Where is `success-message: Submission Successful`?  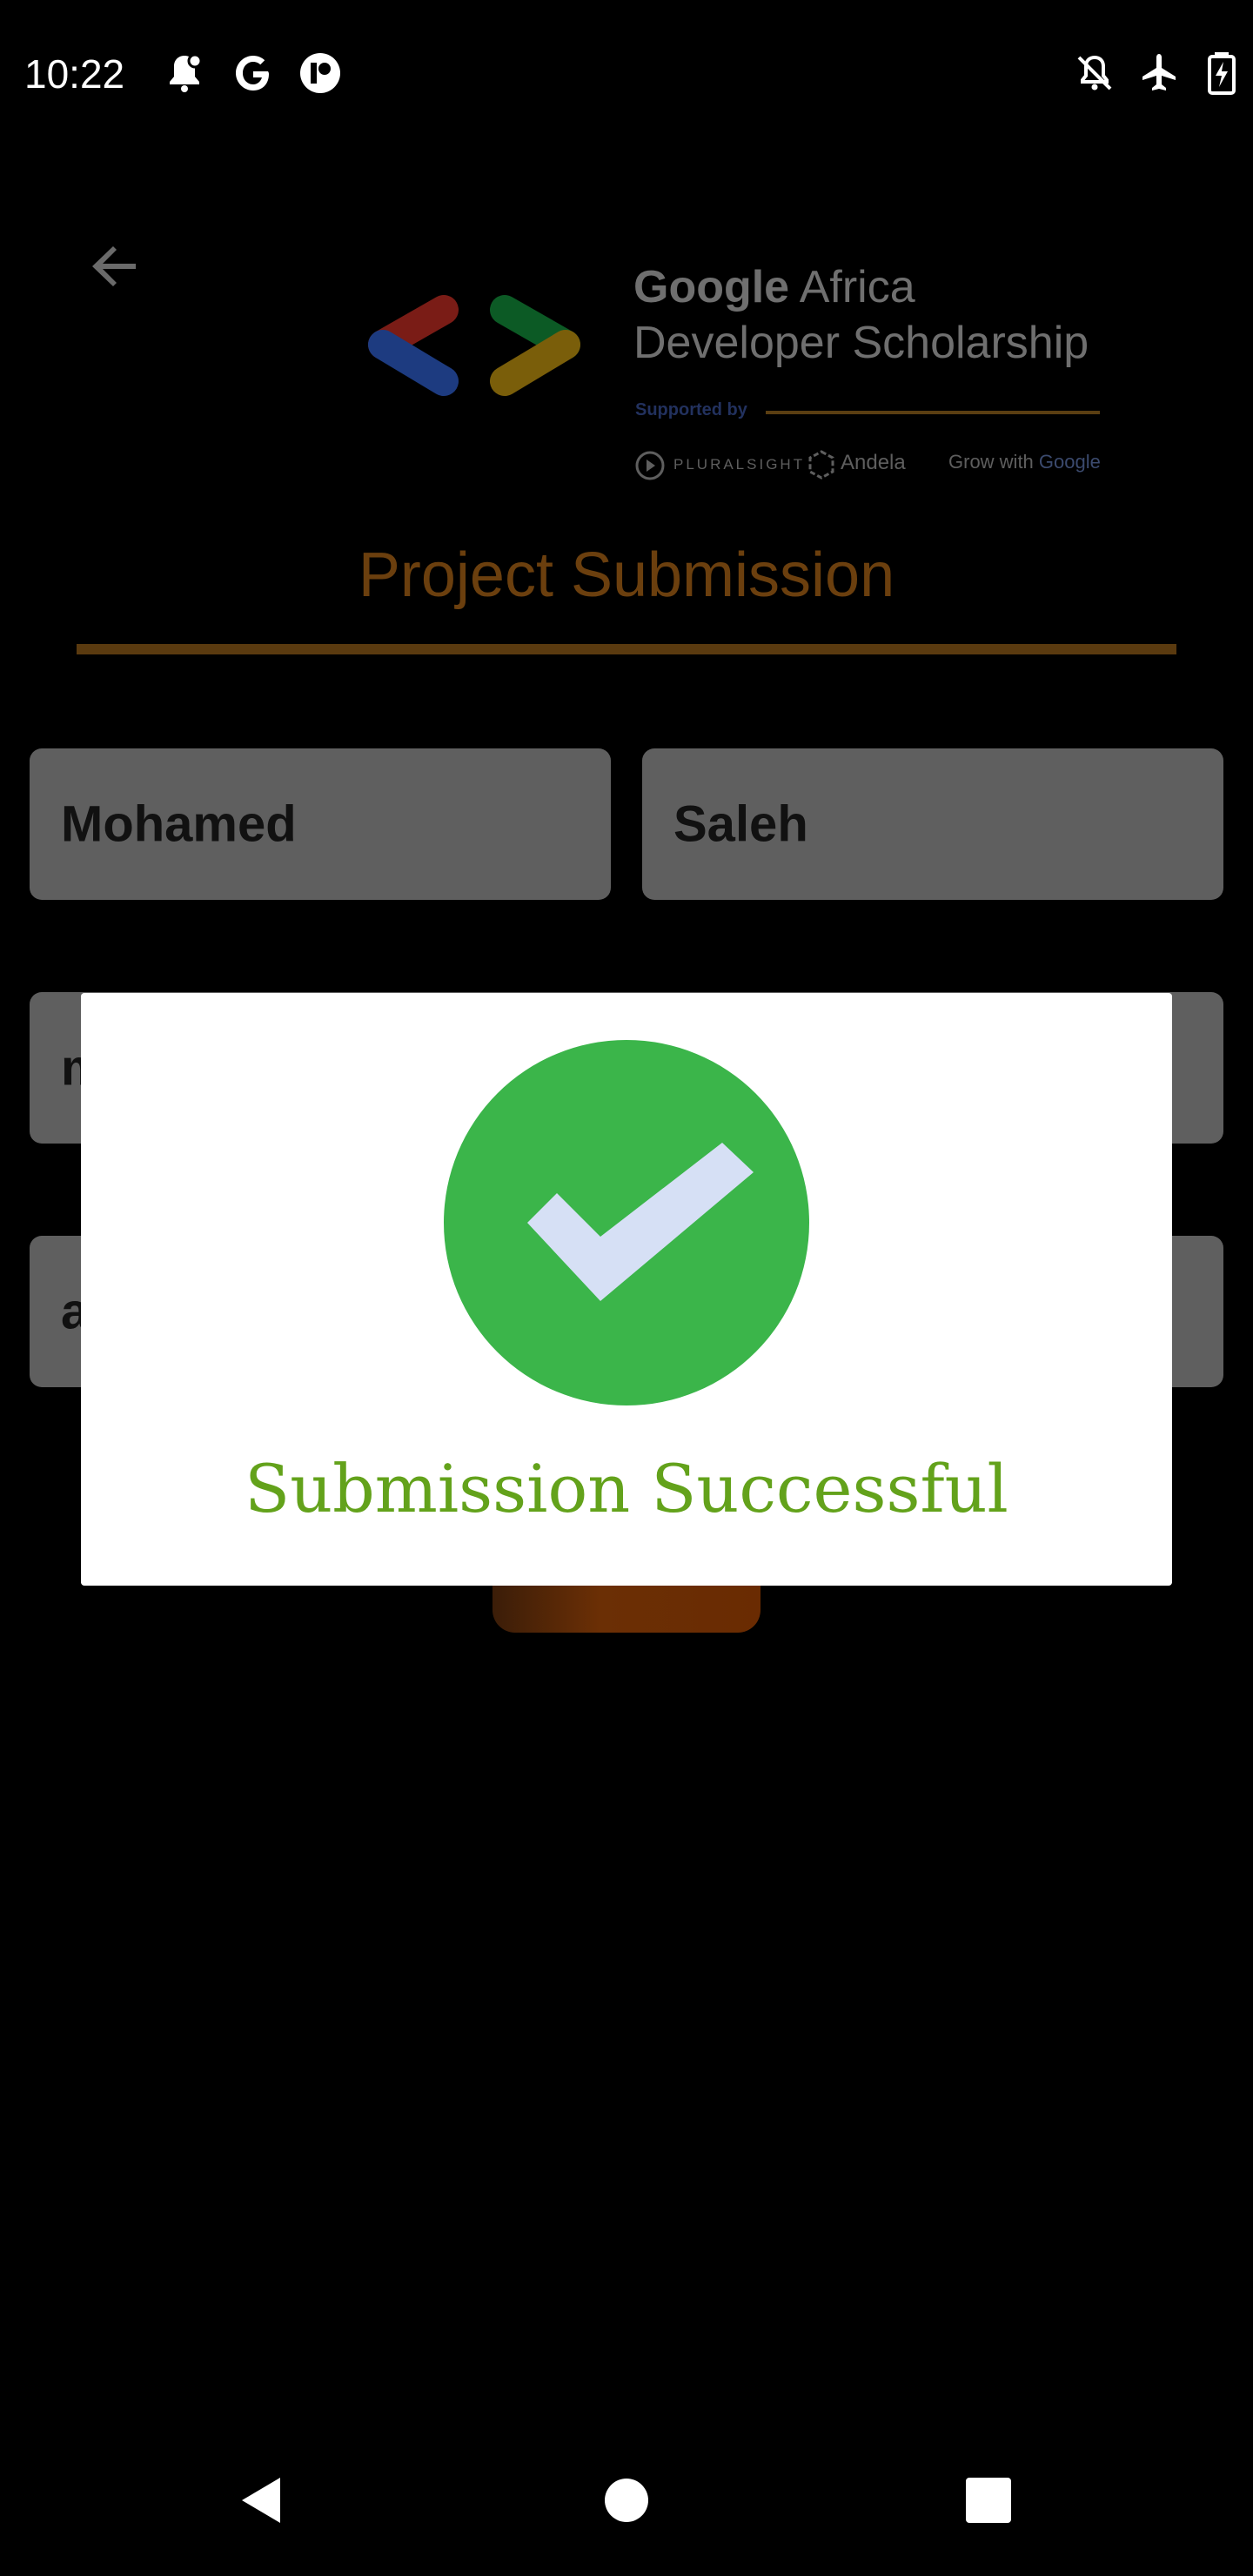
success-message: Submission Successful is located at coordinates (626, 1488).